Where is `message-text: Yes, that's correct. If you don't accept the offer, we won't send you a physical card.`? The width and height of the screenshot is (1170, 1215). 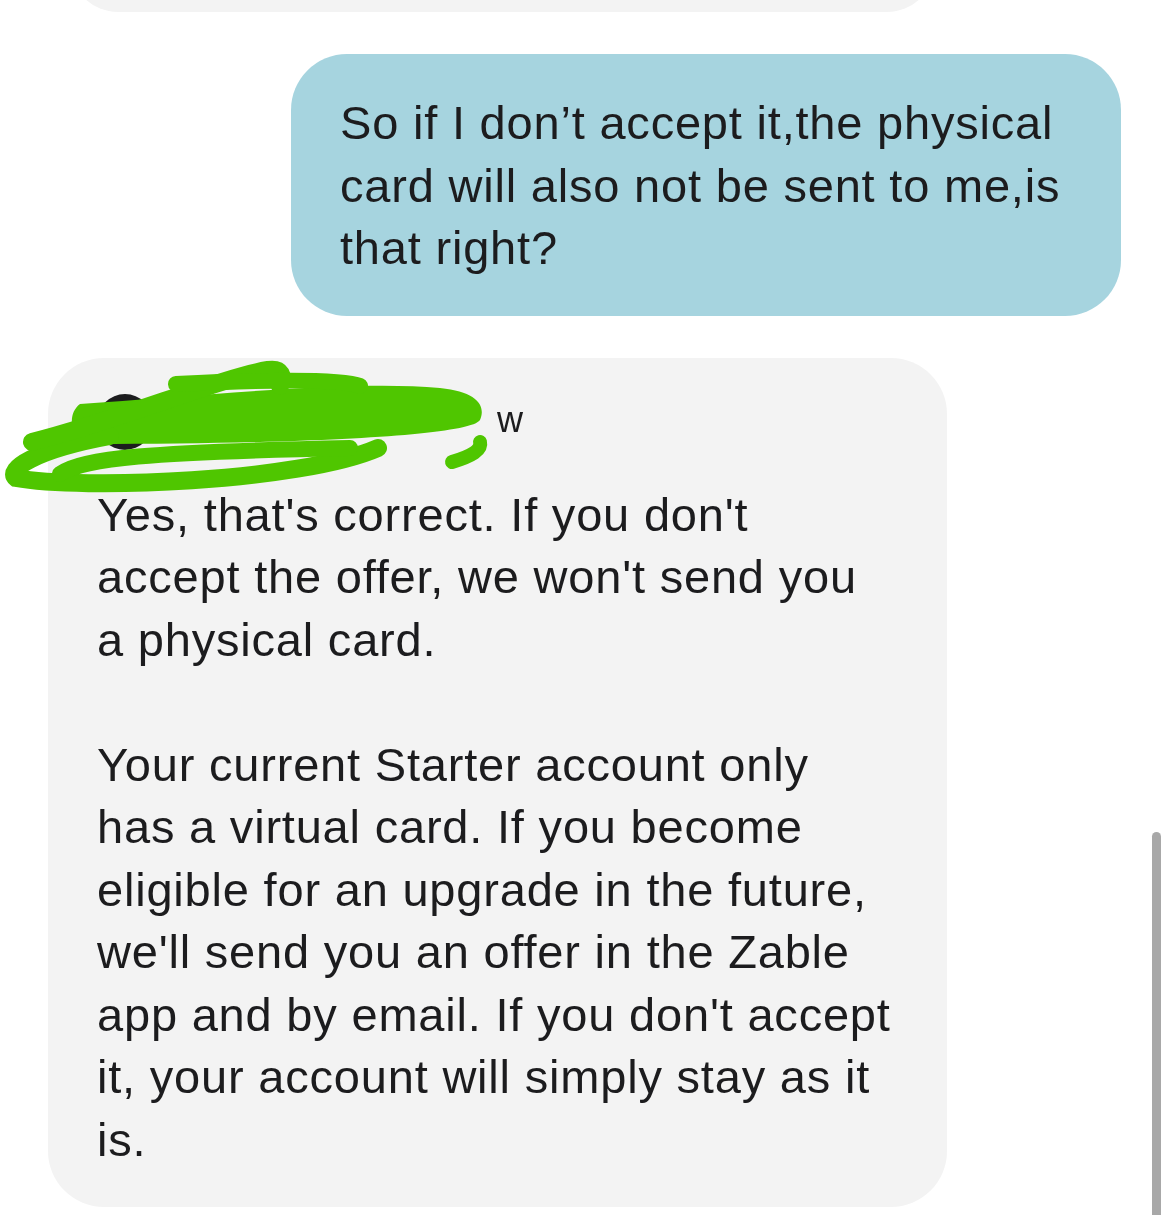 message-text: Yes, that's correct. If you don't accept the offer, we won't send you a physical card. is located at coordinates (477, 577).